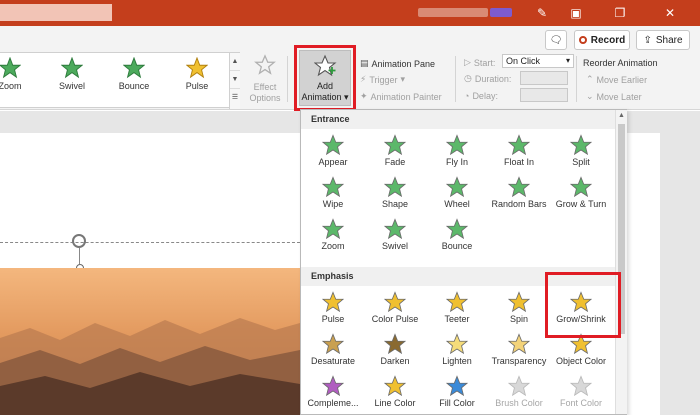 This screenshot has width=700, height=415. I want to click on ribbon-divider, so click(576, 79).